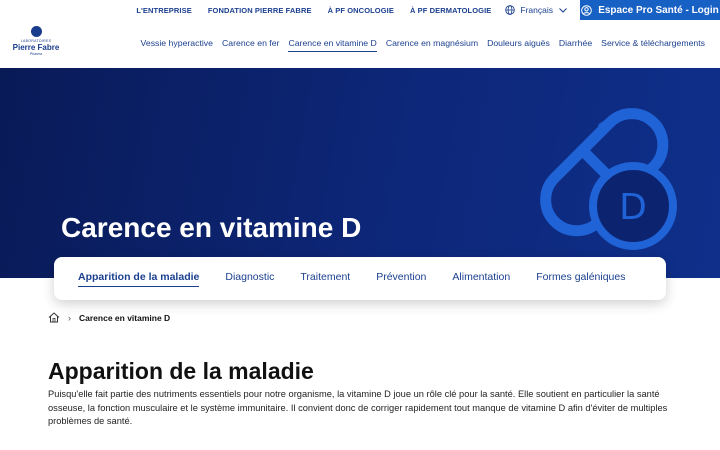 The height and width of the screenshot is (450, 720). I want to click on nav-douleurs-aigues: Douleurs aiguës, so click(518, 45).